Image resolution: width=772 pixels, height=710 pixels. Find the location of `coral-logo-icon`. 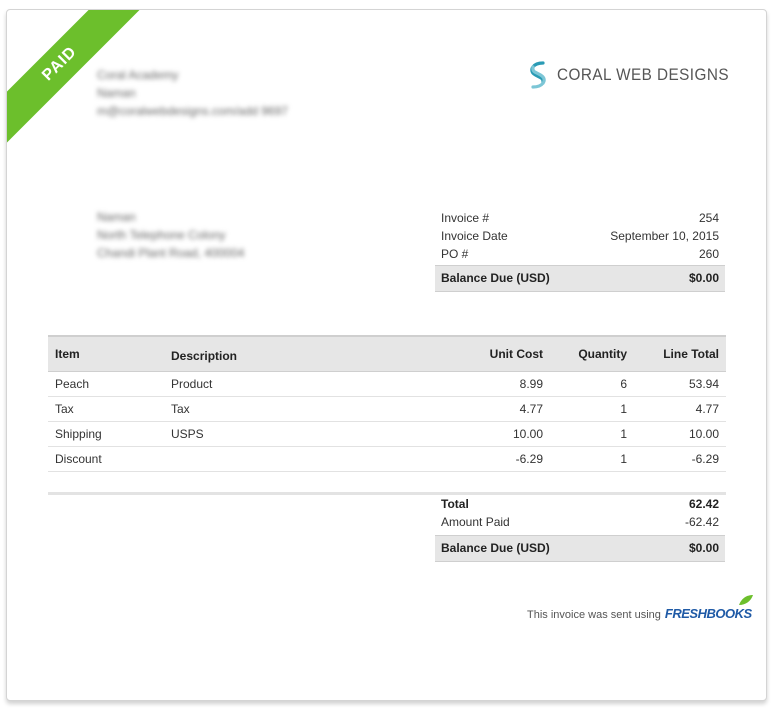

coral-logo-icon is located at coordinates (538, 75).